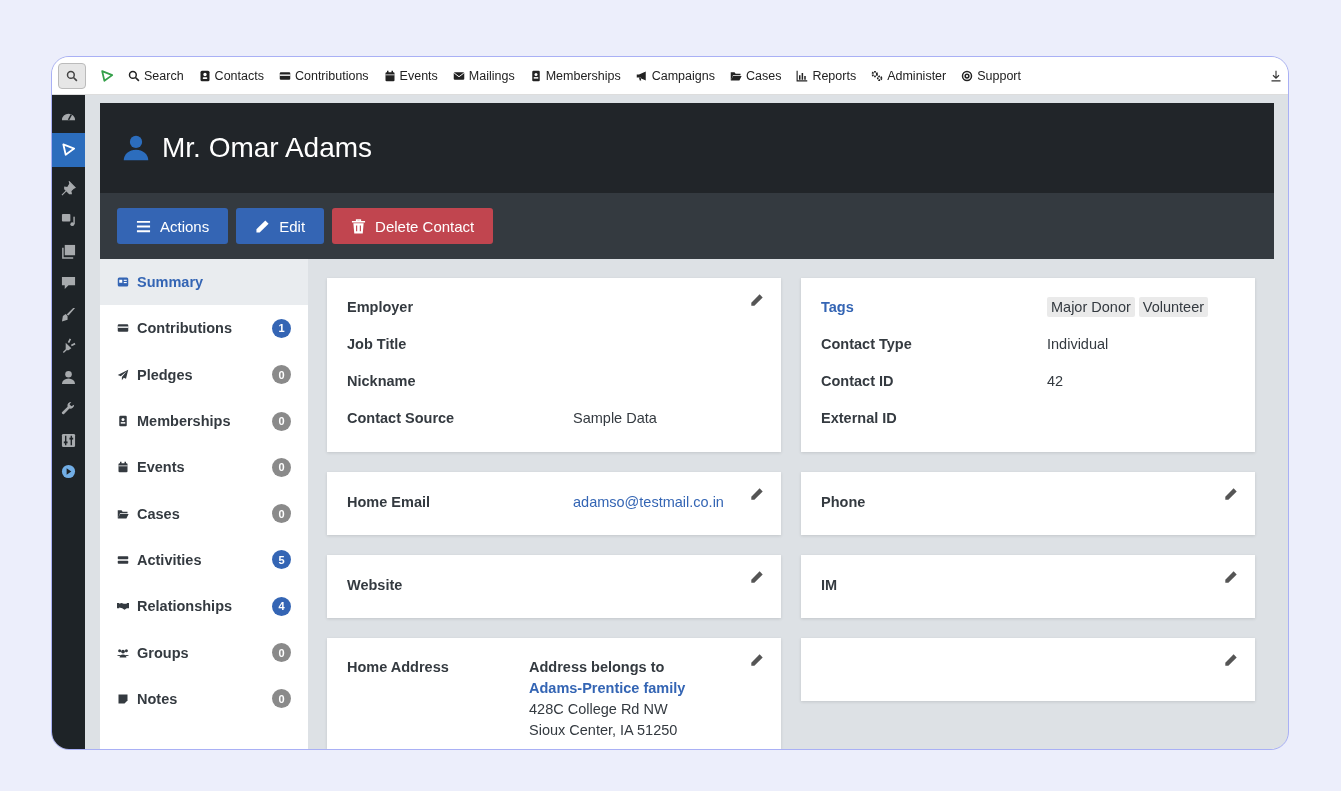 The height and width of the screenshot is (791, 1341). I want to click on action-button: Edit, so click(280, 226).